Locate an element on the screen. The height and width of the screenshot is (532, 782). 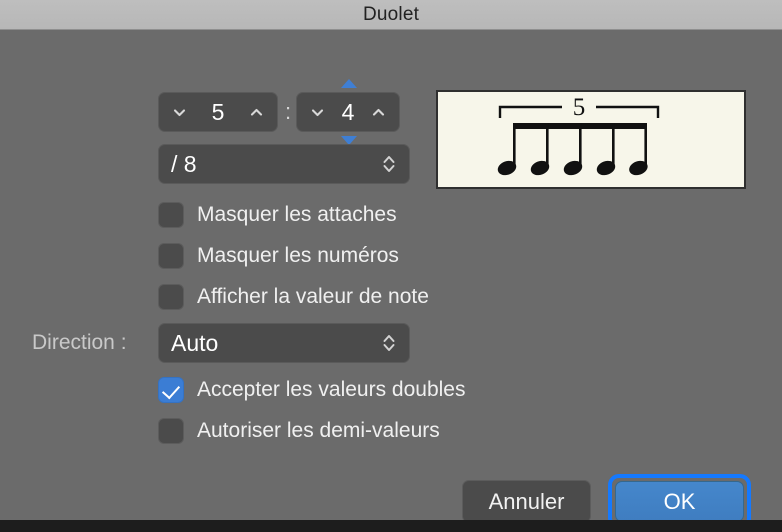
cancel-button: Annuler is located at coordinates (526, 501).